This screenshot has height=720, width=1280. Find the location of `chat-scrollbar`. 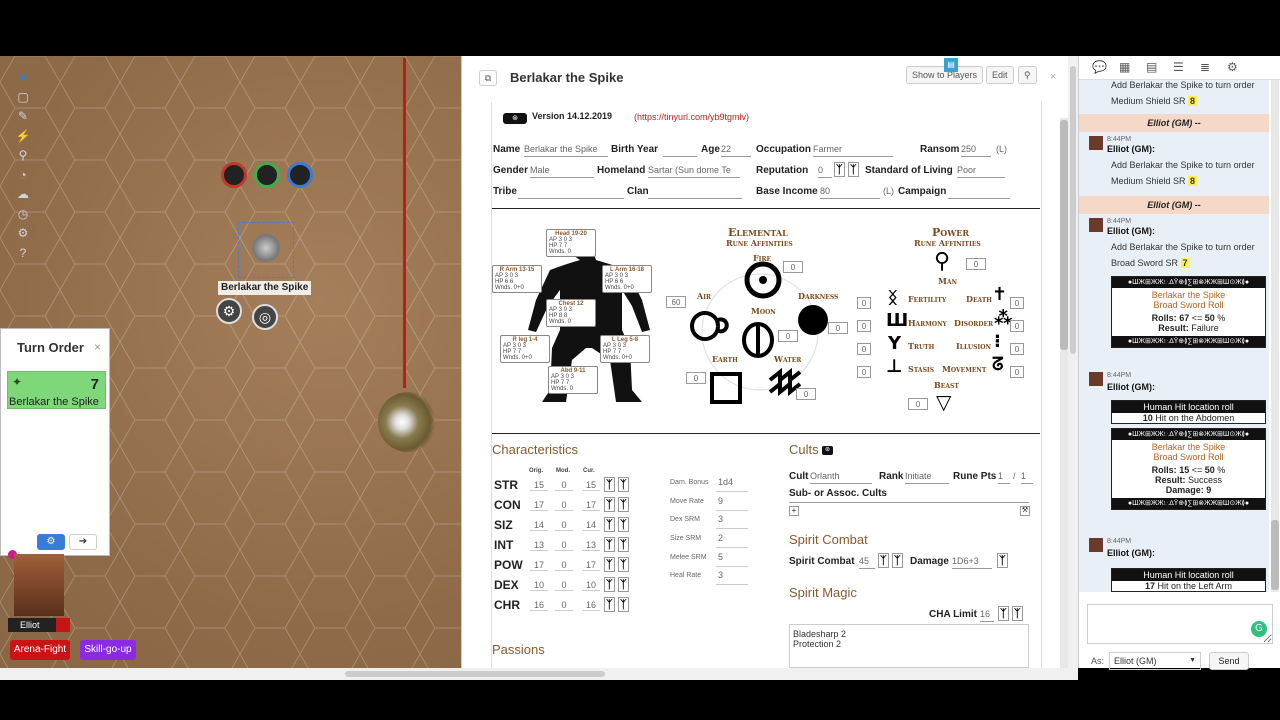

chat-scrollbar is located at coordinates (1275, 336).